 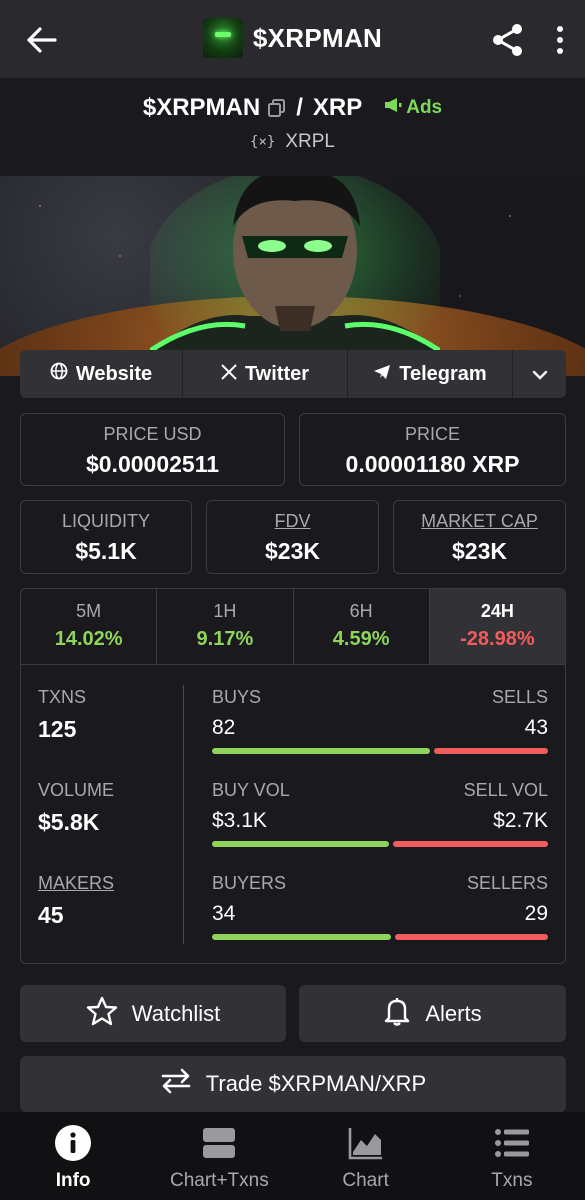 I want to click on tab-5m: 5M 14.02%, so click(x=89, y=626).